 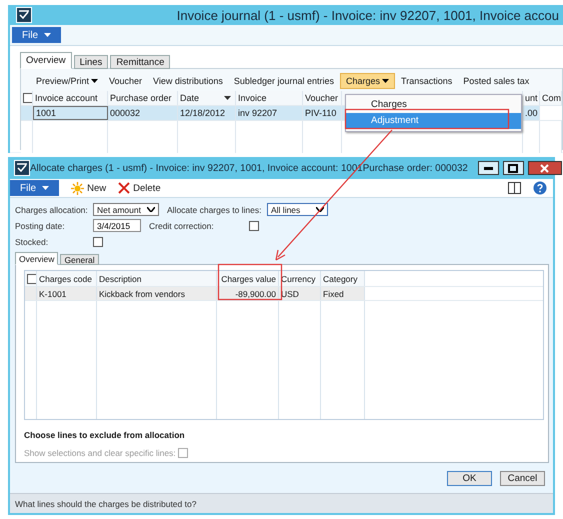 What do you see at coordinates (531, 98) in the screenshot?
I see `column-header: unt` at bounding box center [531, 98].